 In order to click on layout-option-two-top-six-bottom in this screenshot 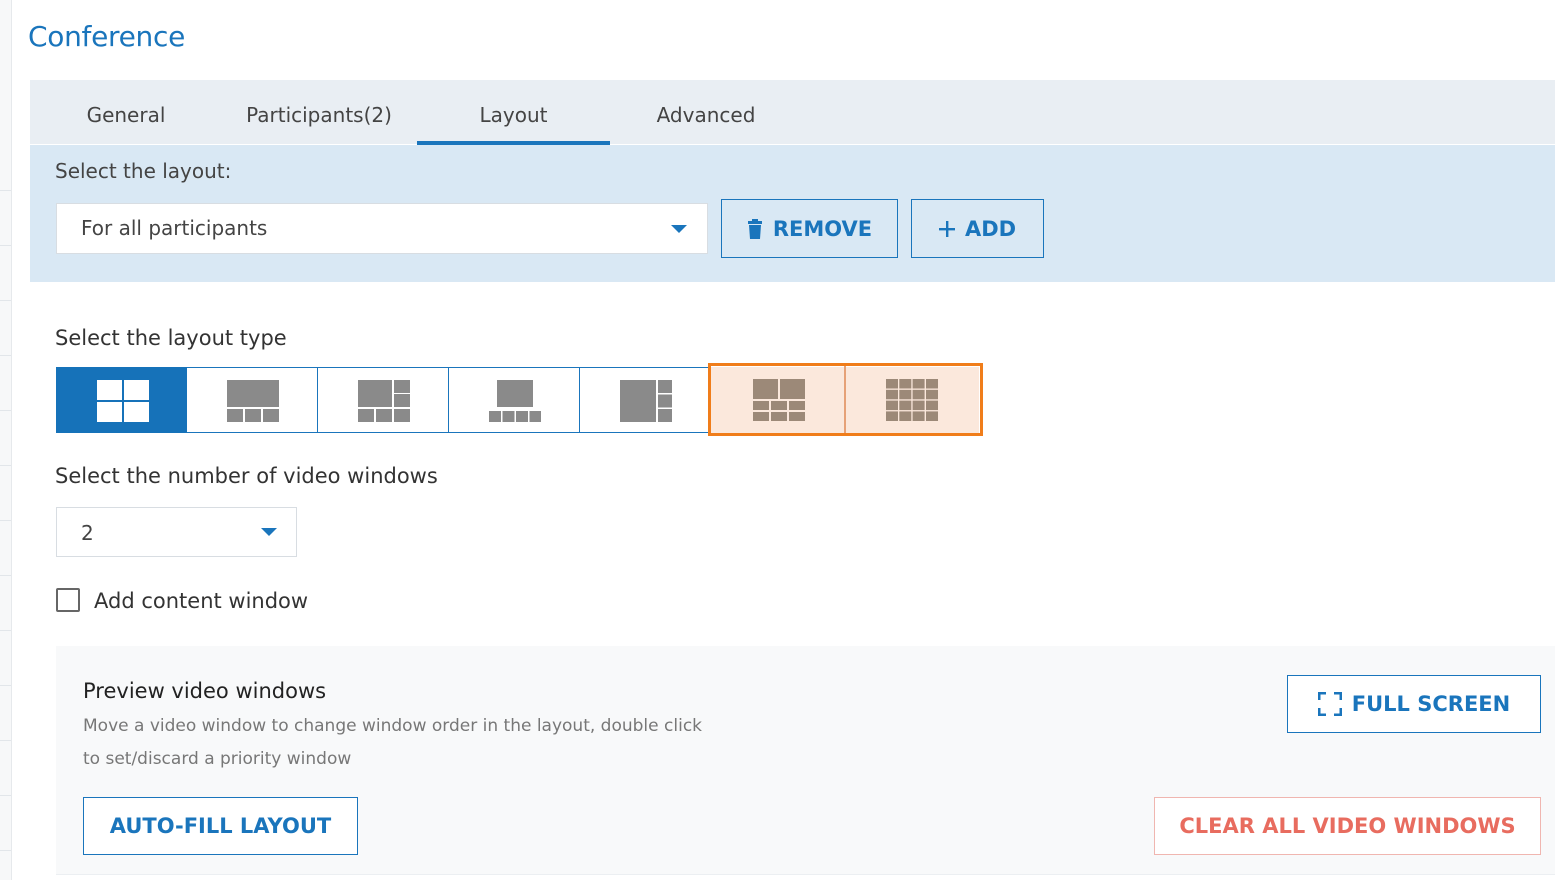, I will do `click(778, 400)`.